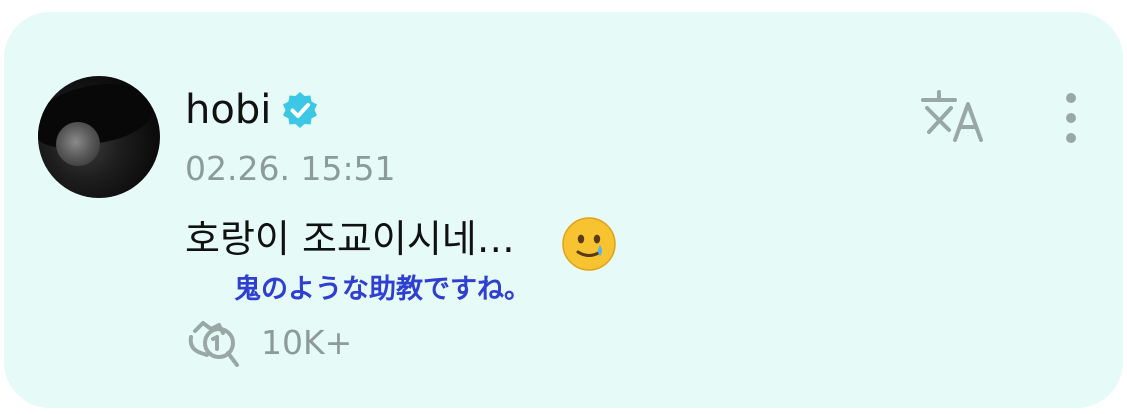 This screenshot has width=1127, height=414. I want to click on verified-badge-icon, so click(300, 110).